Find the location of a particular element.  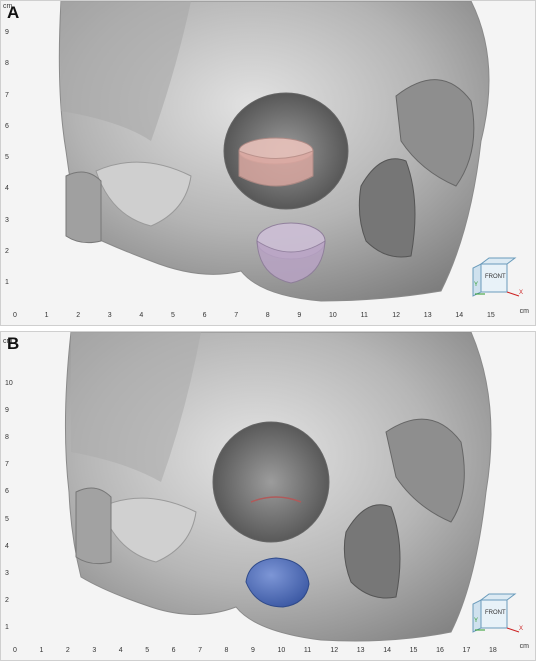

orbital-floor-implant is located at coordinates (276, 162).